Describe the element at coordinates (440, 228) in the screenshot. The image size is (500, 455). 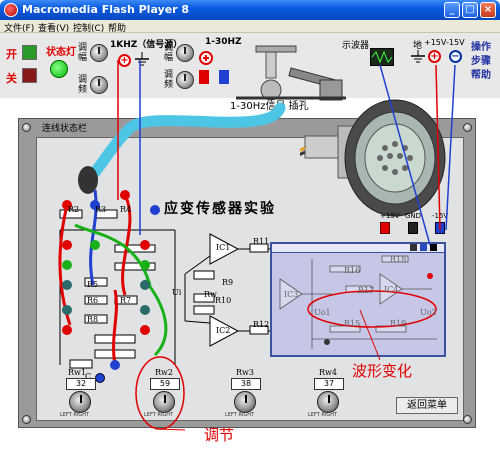
I see `board-minus15-jack` at that location.